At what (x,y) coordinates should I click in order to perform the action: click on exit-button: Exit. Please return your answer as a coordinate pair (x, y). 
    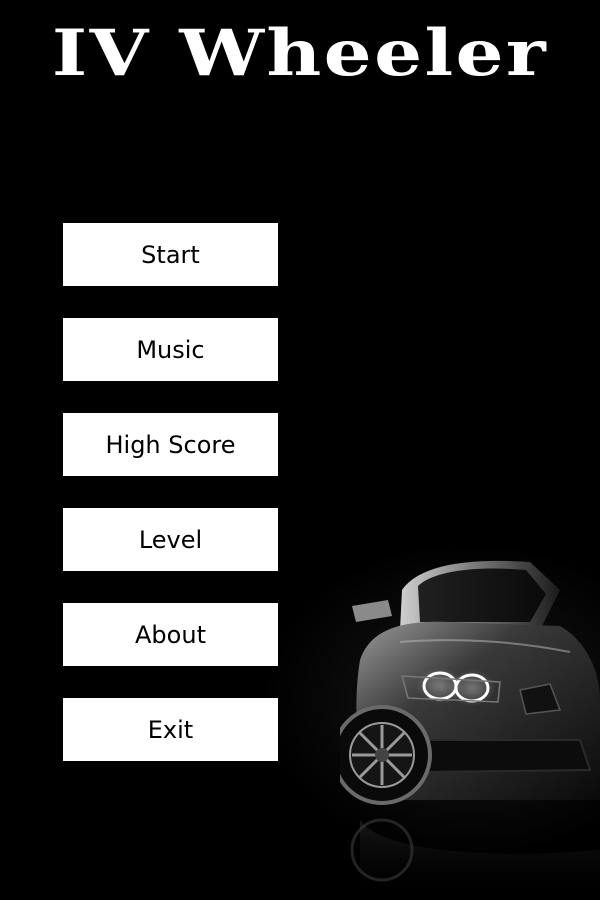
    Looking at the image, I should click on (170, 729).